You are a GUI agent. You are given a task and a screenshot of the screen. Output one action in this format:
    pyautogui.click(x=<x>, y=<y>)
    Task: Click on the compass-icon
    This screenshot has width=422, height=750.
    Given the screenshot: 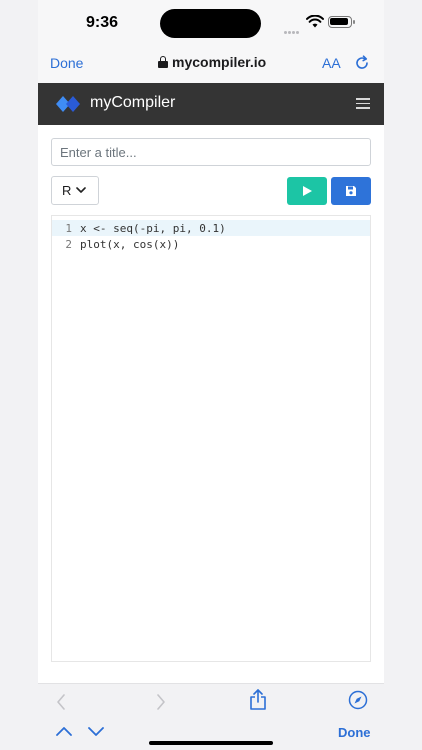 What is the action you would take?
    pyautogui.click(x=358, y=700)
    